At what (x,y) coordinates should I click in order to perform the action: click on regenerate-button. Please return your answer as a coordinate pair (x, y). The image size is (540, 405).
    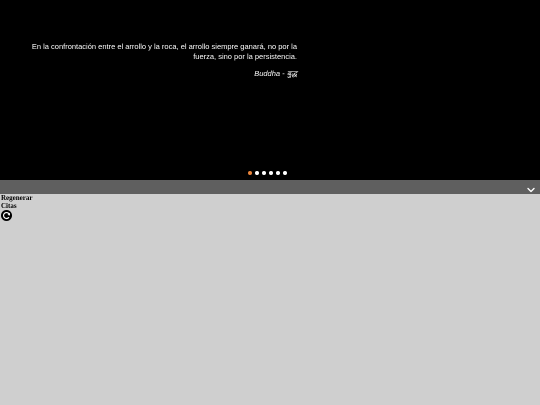
    Looking at the image, I should click on (6, 215).